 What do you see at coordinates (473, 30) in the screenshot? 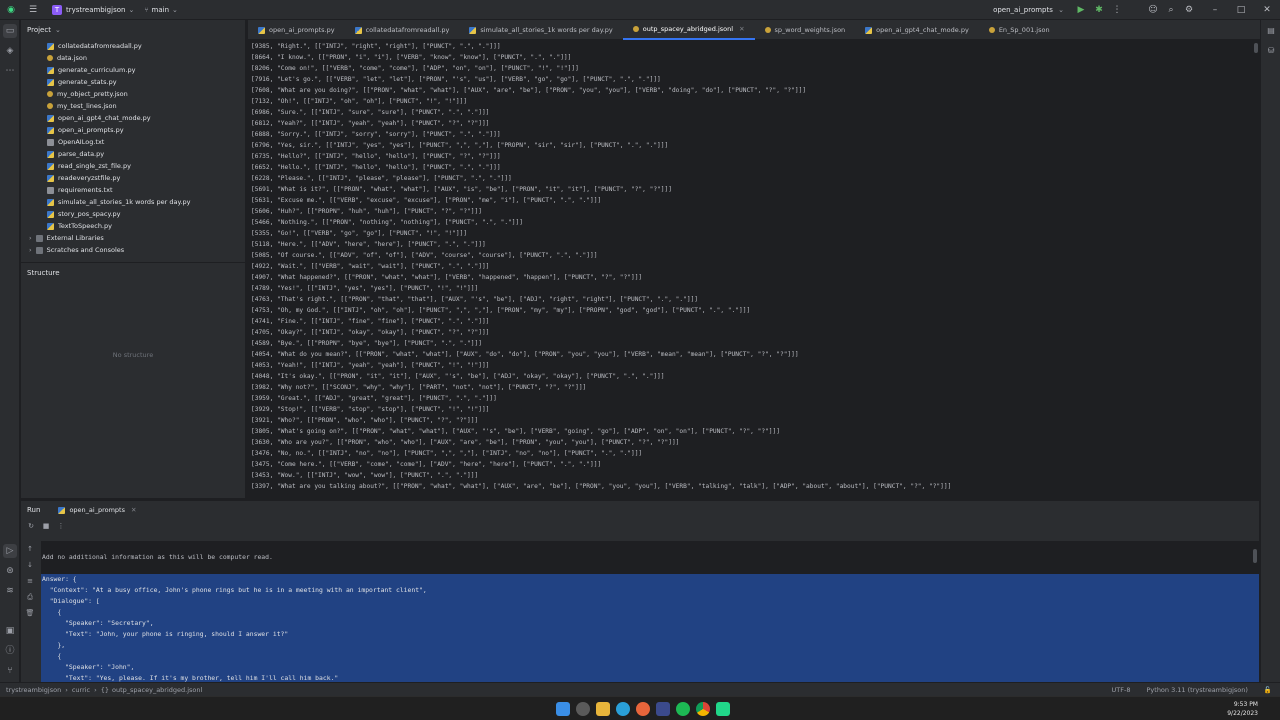
I see `python-file-icon` at bounding box center [473, 30].